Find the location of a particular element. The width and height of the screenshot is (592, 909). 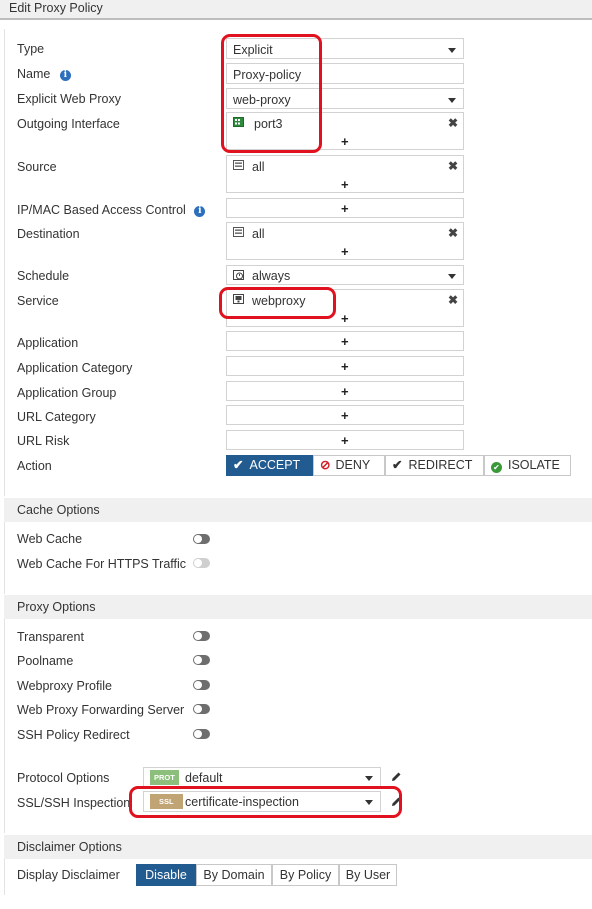

action-isolate-button: ✔ ISOLATE is located at coordinates (527, 465).